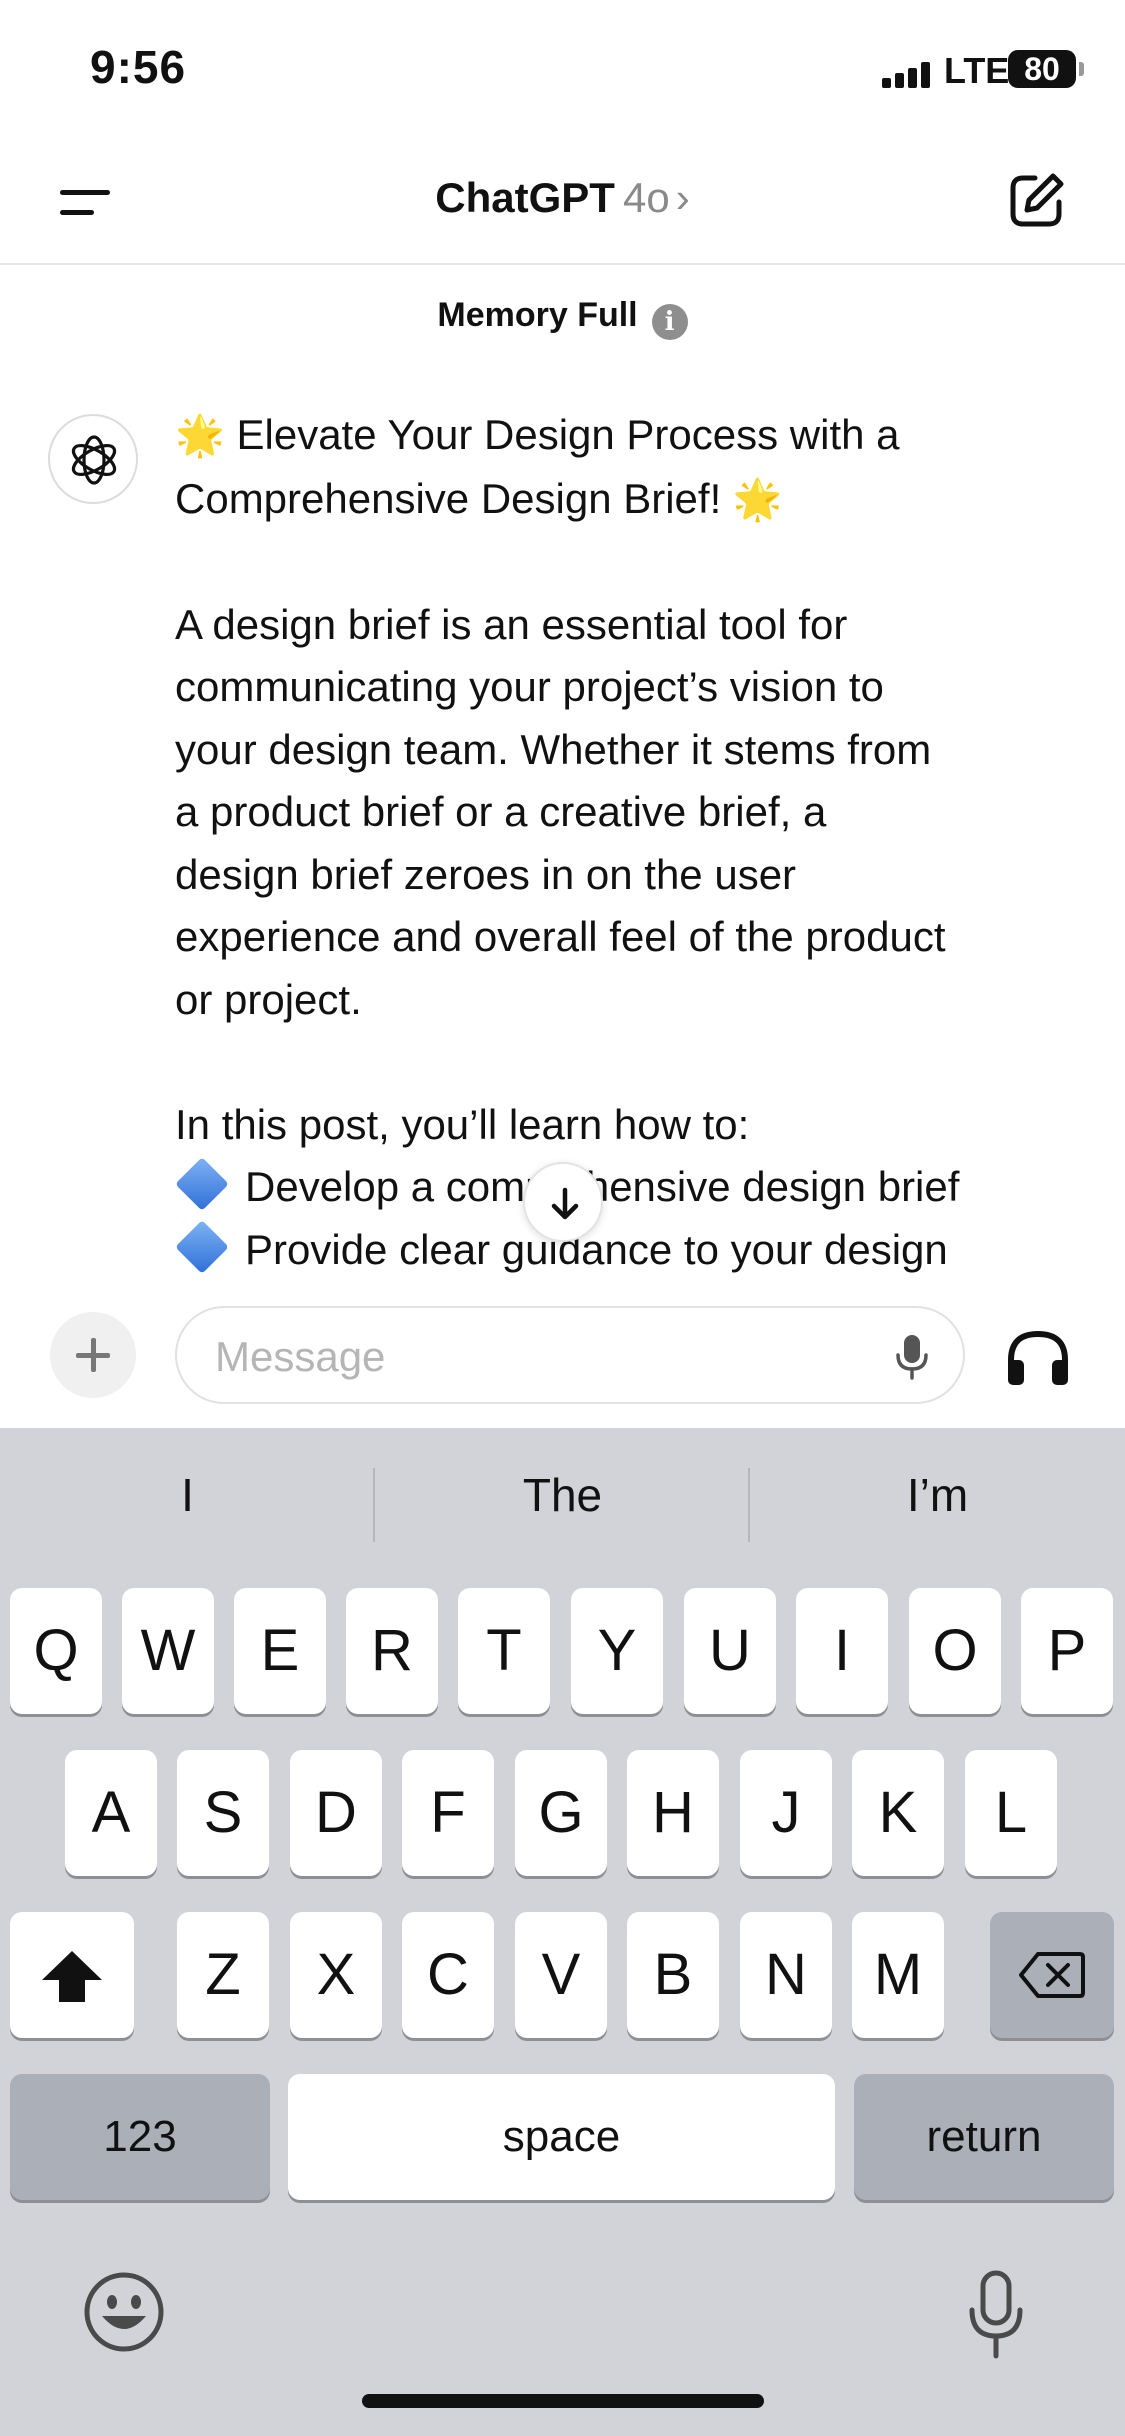 The image size is (1125, 2436). Describe the element at coordinates (898, 1975) in the screenshot. I see `key: M` at that location.